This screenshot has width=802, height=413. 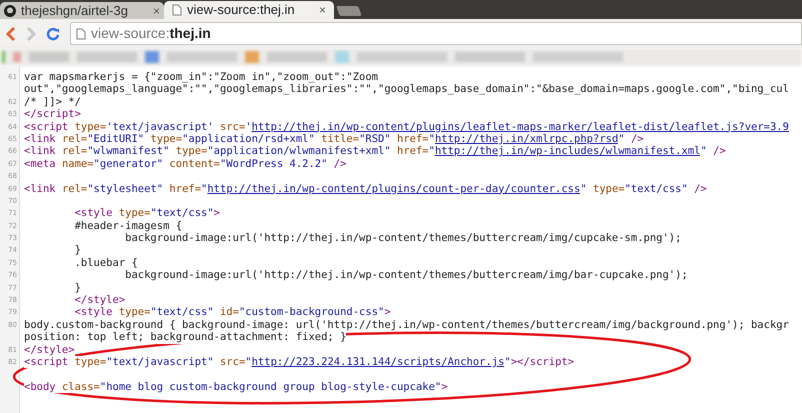 What do you see at coordinates (340, 139) in the screenshot?
I see `attribute-name: title=` at bounding box center [340, 139].